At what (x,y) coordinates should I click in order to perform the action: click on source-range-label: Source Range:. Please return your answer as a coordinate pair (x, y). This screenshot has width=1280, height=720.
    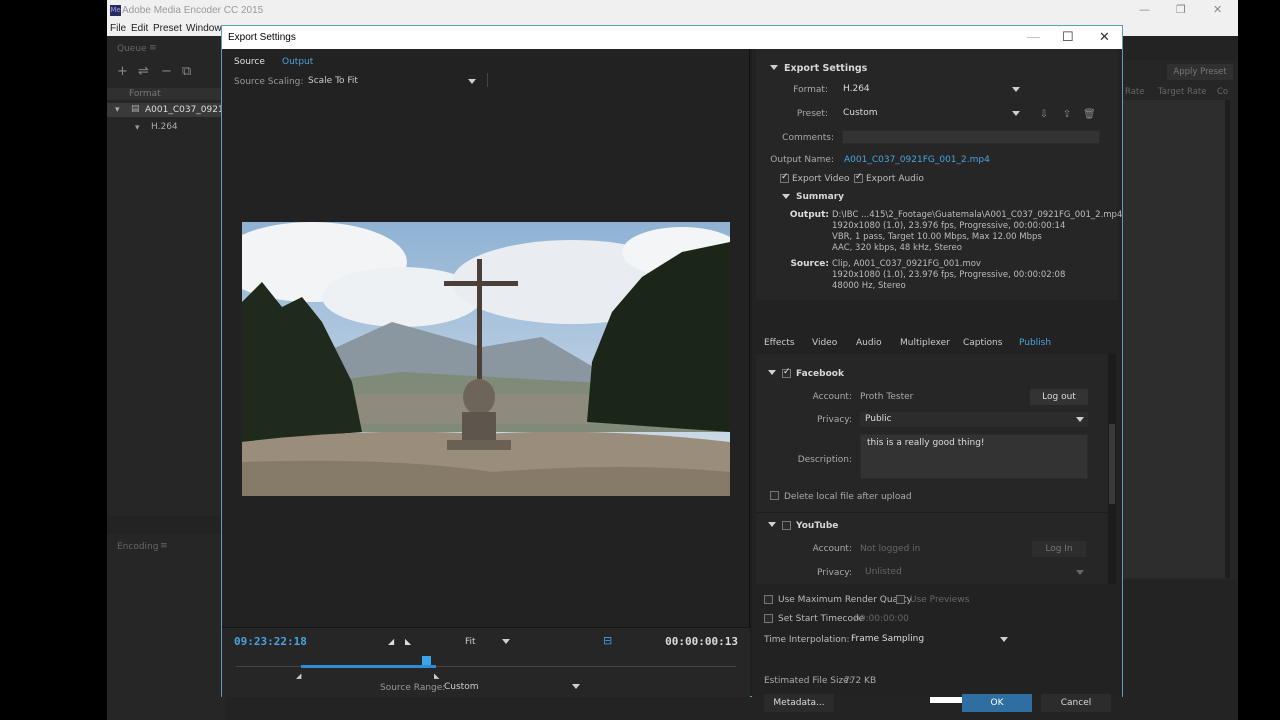
    Looking at the image, I should click on (413, 688).